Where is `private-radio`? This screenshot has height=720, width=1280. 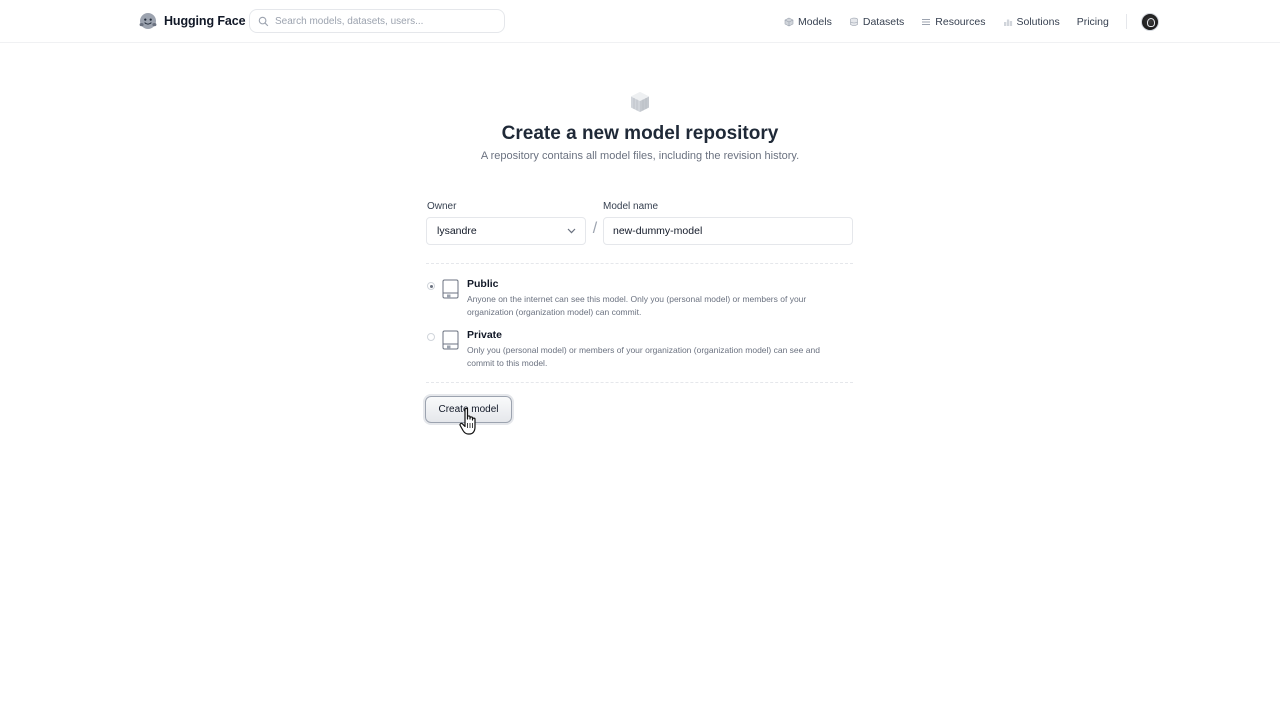 private-radio is located at coordinates (431, 337).